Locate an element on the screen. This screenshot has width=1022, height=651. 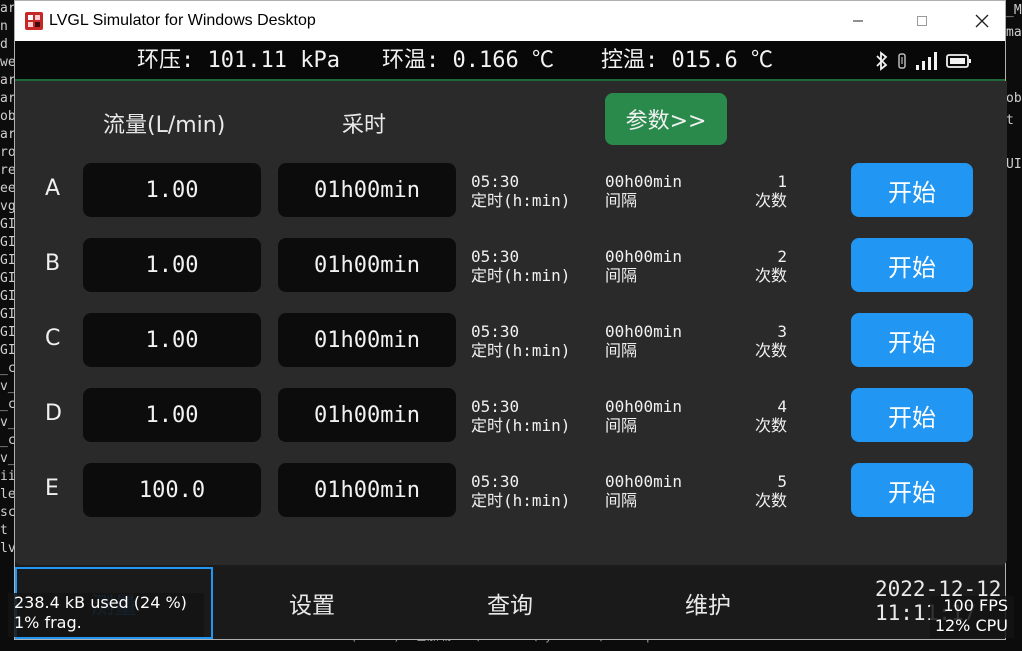
maximize-button is located at coordinates (922, 21).